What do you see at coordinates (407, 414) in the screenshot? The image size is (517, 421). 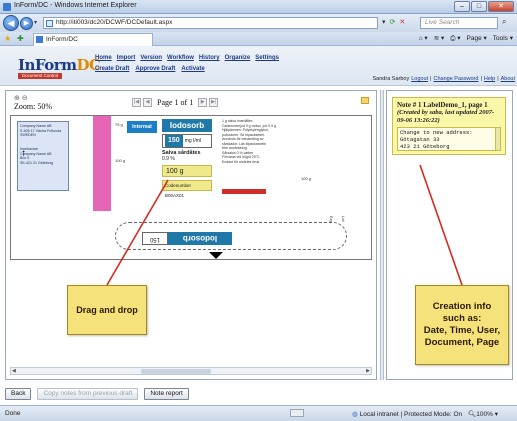 I see `security-zone: ◍ Local intranet | Protected Mode: On` at bounding box center [407, 414].